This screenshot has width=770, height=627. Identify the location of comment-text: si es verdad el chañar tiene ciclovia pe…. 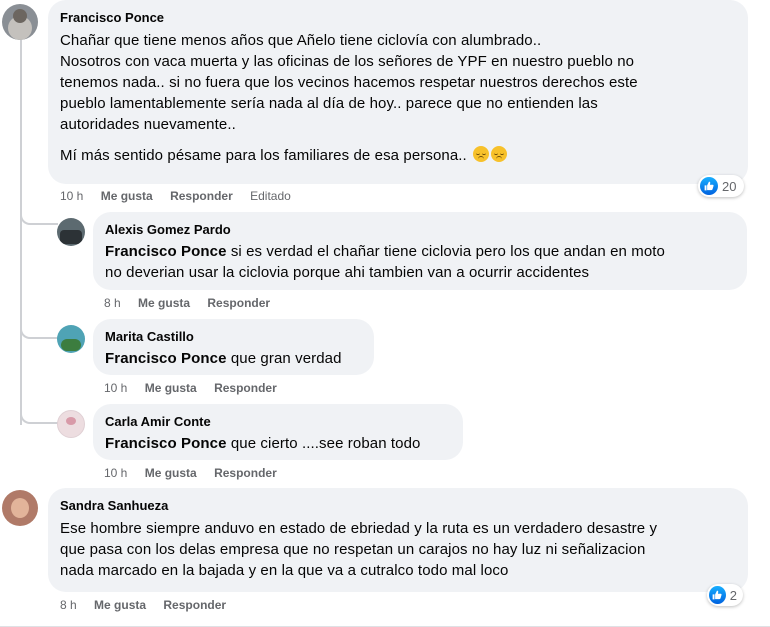
(445, 251).